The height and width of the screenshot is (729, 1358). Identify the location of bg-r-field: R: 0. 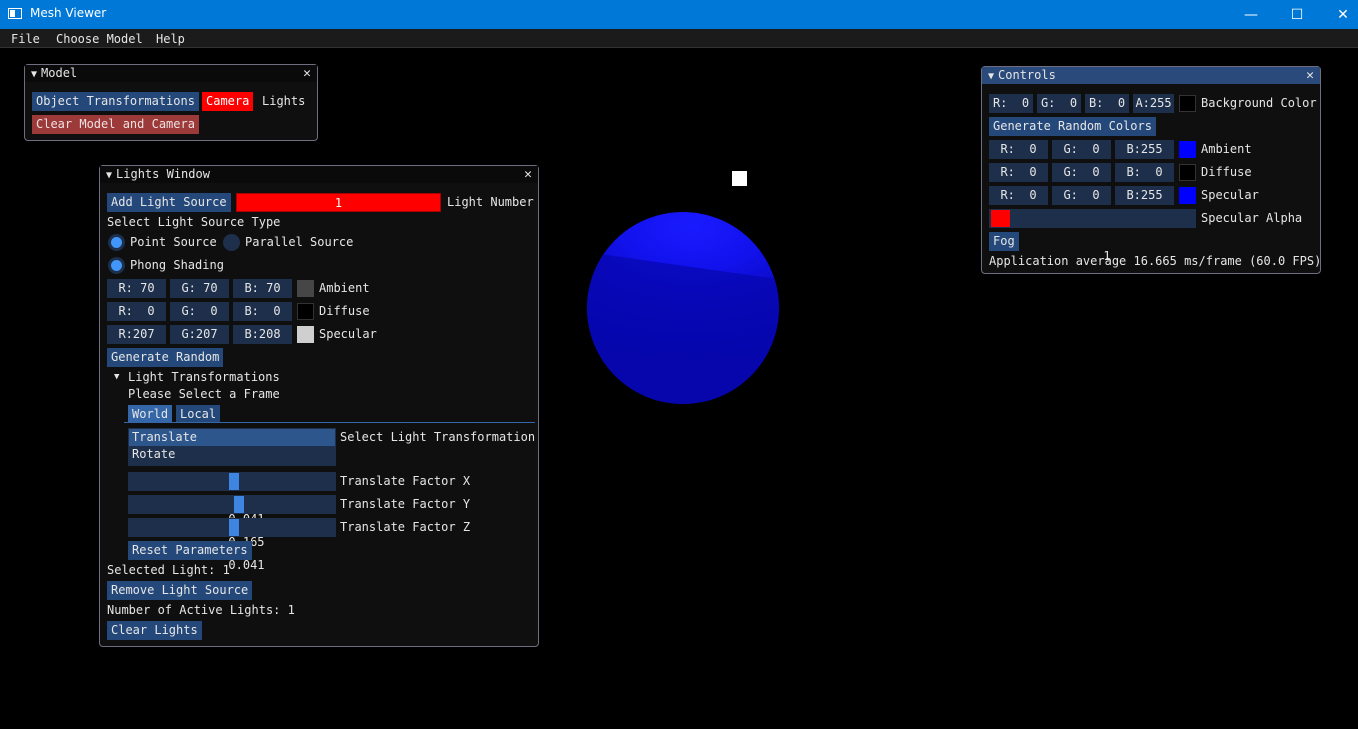
(1011, 103).